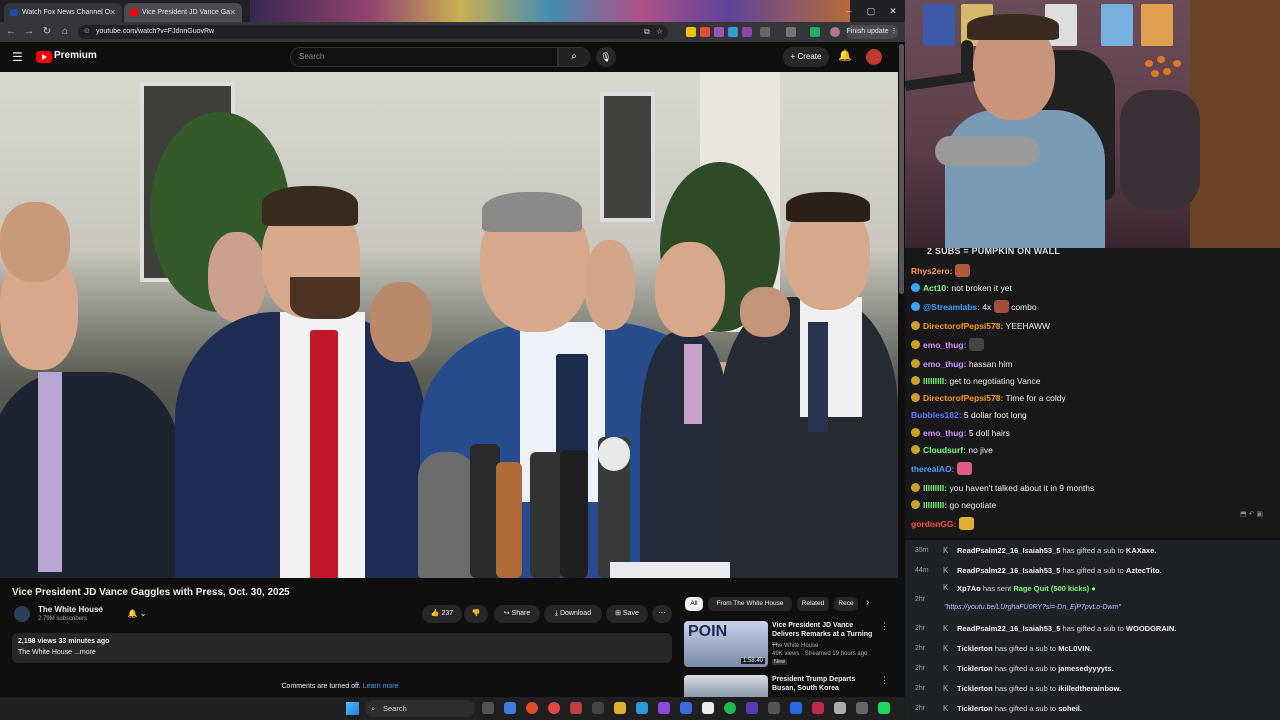  What do you see at coordinates (606, 57) in the screenshot?
I see `voice-search-mic-icon: 🎙` at bounding box center [606, 57].